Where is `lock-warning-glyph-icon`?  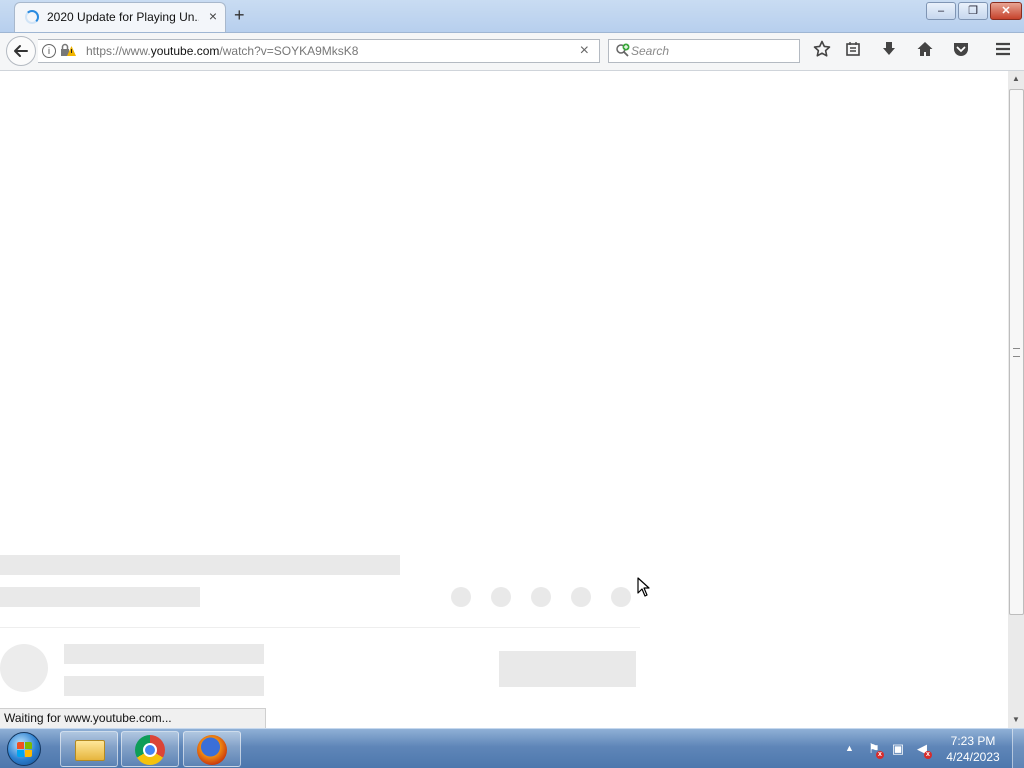 lock-warning-glyph-icon is located at coordinates (68, 49).